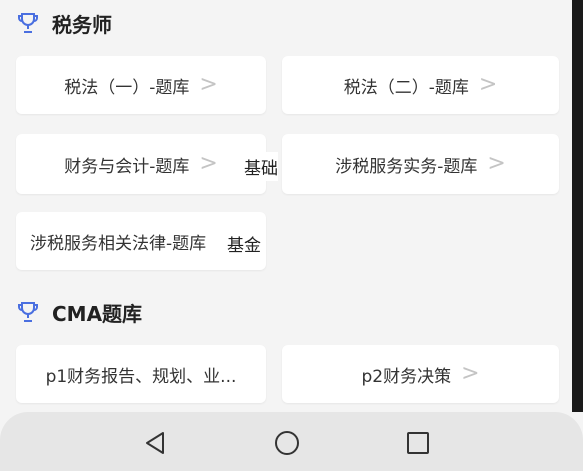 Image resolution: width=583 pixels, height=471 pixels. Describe the element at coordinates (244, 243) in the screenshot. I see `overlay-label-jijin: 基金` at that location.